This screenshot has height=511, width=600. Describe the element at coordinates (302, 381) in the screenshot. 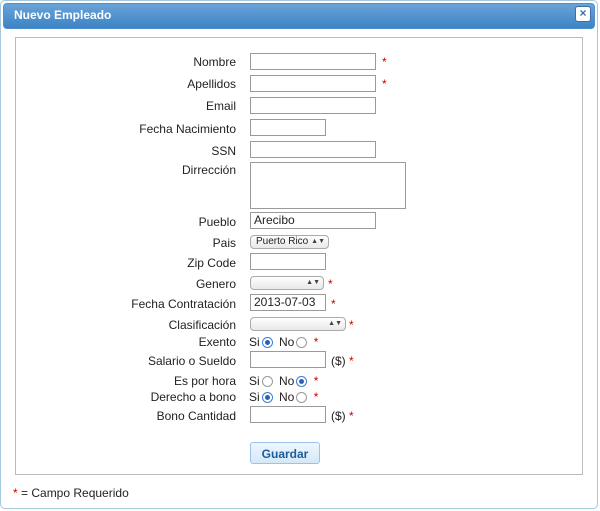

I see `por-hora-no-radio` at that location.